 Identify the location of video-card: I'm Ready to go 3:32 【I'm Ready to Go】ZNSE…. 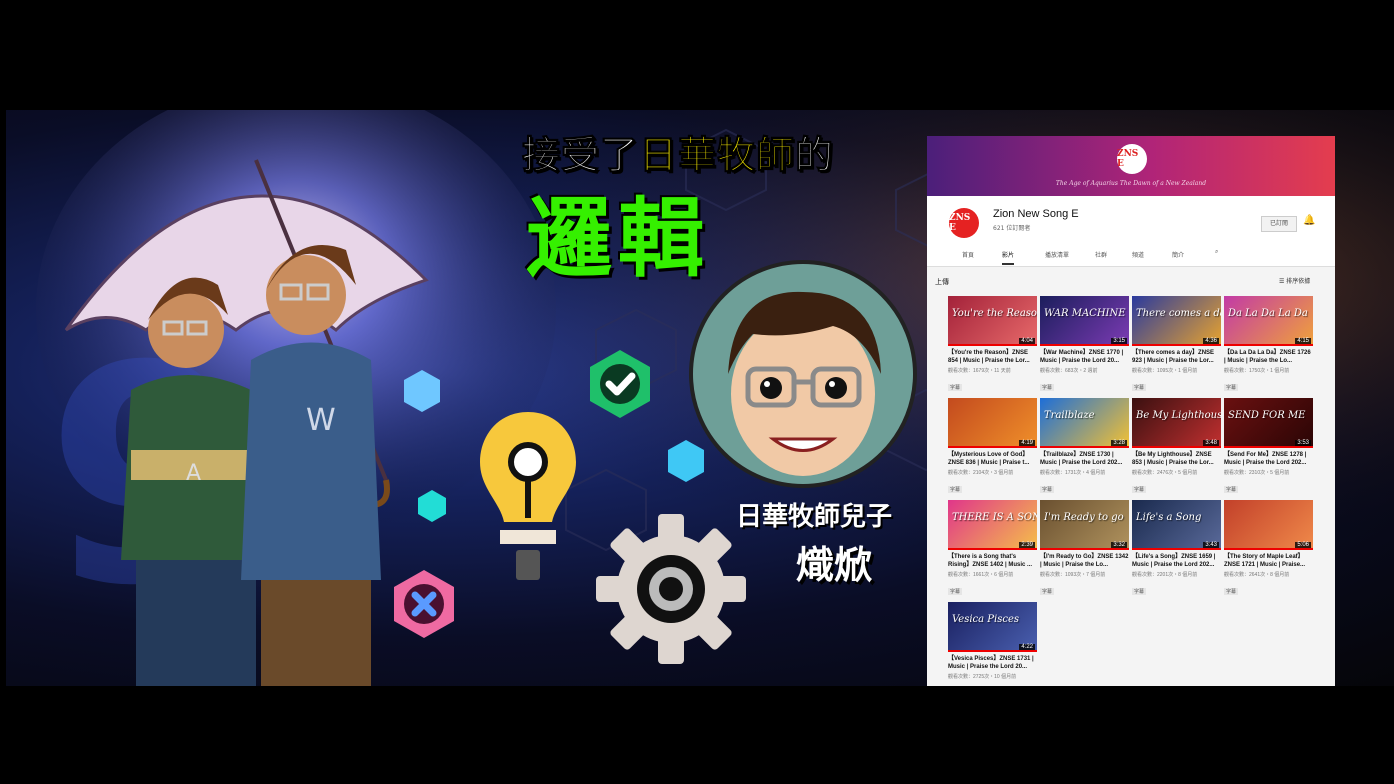
(1084, 549).